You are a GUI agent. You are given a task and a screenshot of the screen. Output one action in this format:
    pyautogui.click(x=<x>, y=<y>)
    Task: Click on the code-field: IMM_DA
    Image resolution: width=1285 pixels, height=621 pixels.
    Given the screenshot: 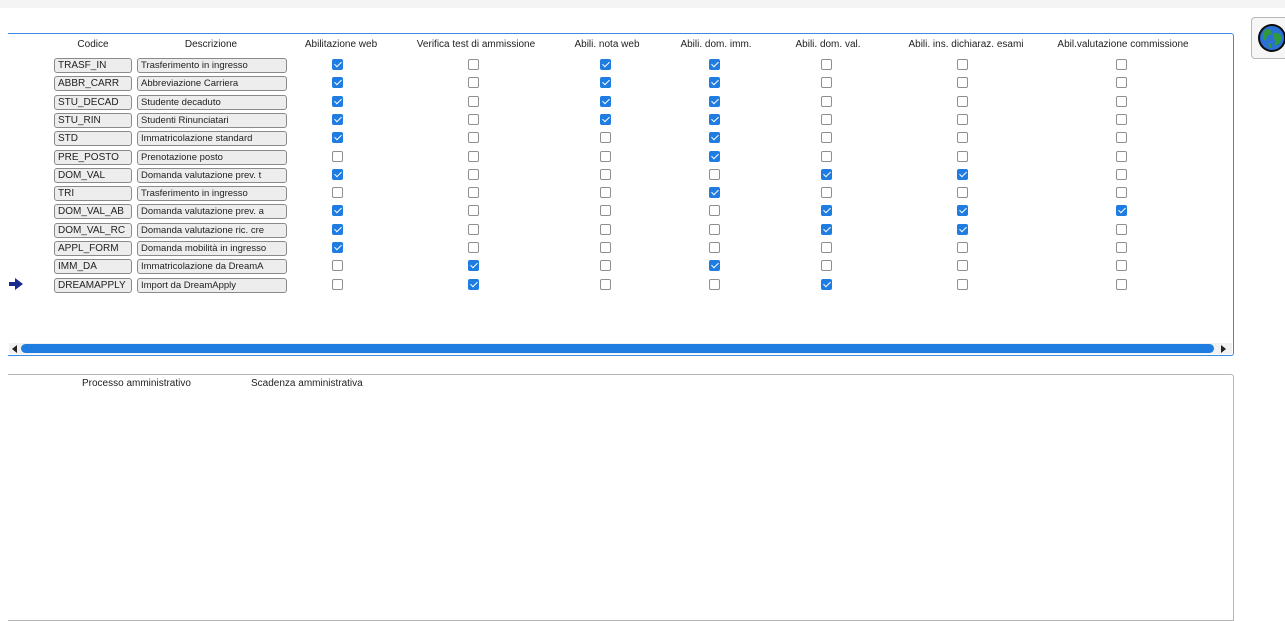 What is the action you would take?
    pyautogui.click(x=93, y=266)
    